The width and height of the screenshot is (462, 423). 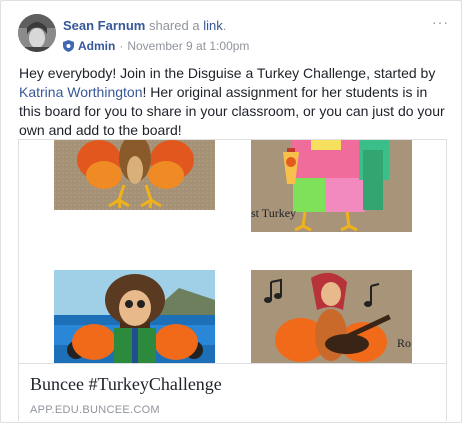 I want to click on link-title: Buncee #TurkeyChallenge, so click(x=126, y=384).